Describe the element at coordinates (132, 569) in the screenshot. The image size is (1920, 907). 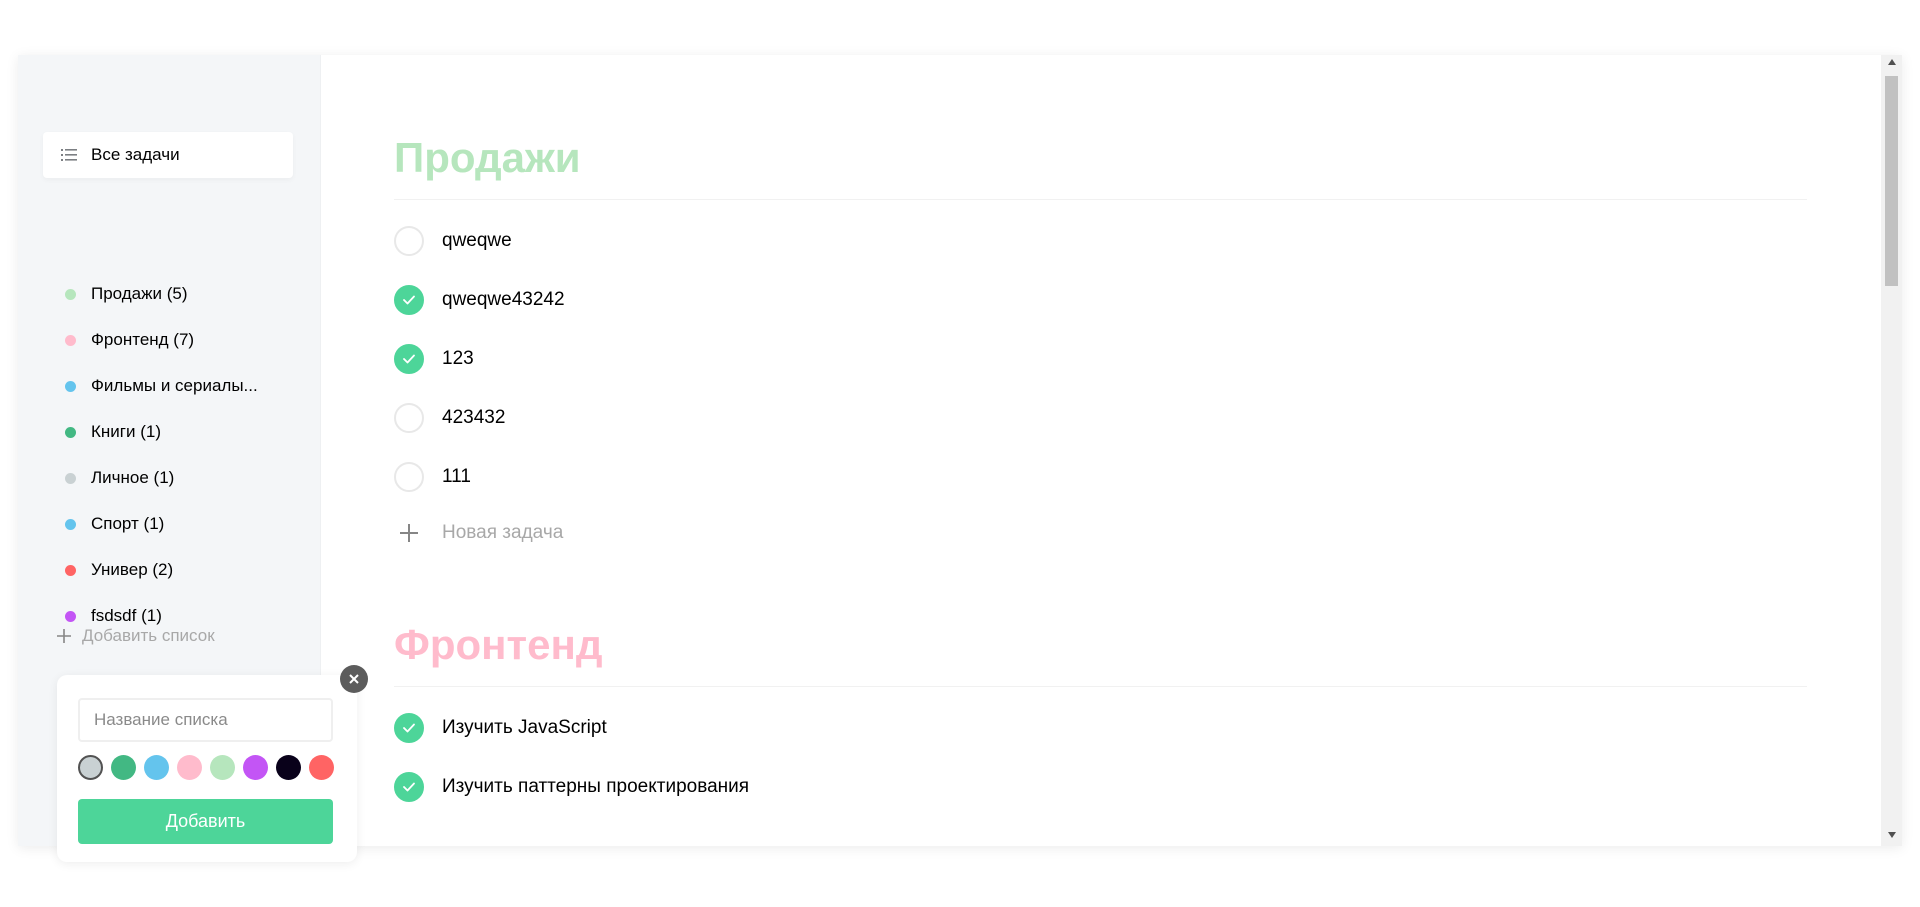
I see `sidebar-list-label: Универ (2)` at that location.